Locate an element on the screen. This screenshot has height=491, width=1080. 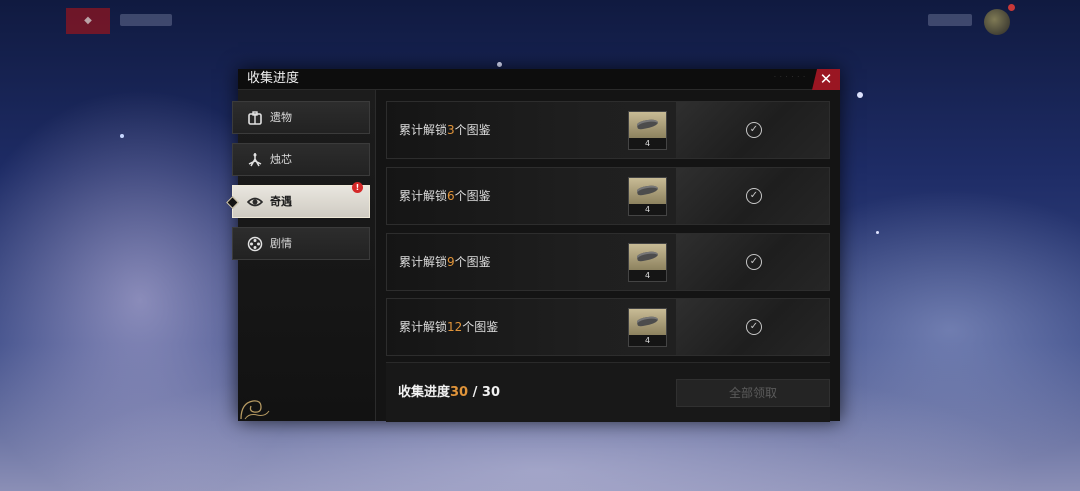
eye-icon is located at coordinates (255, 202).